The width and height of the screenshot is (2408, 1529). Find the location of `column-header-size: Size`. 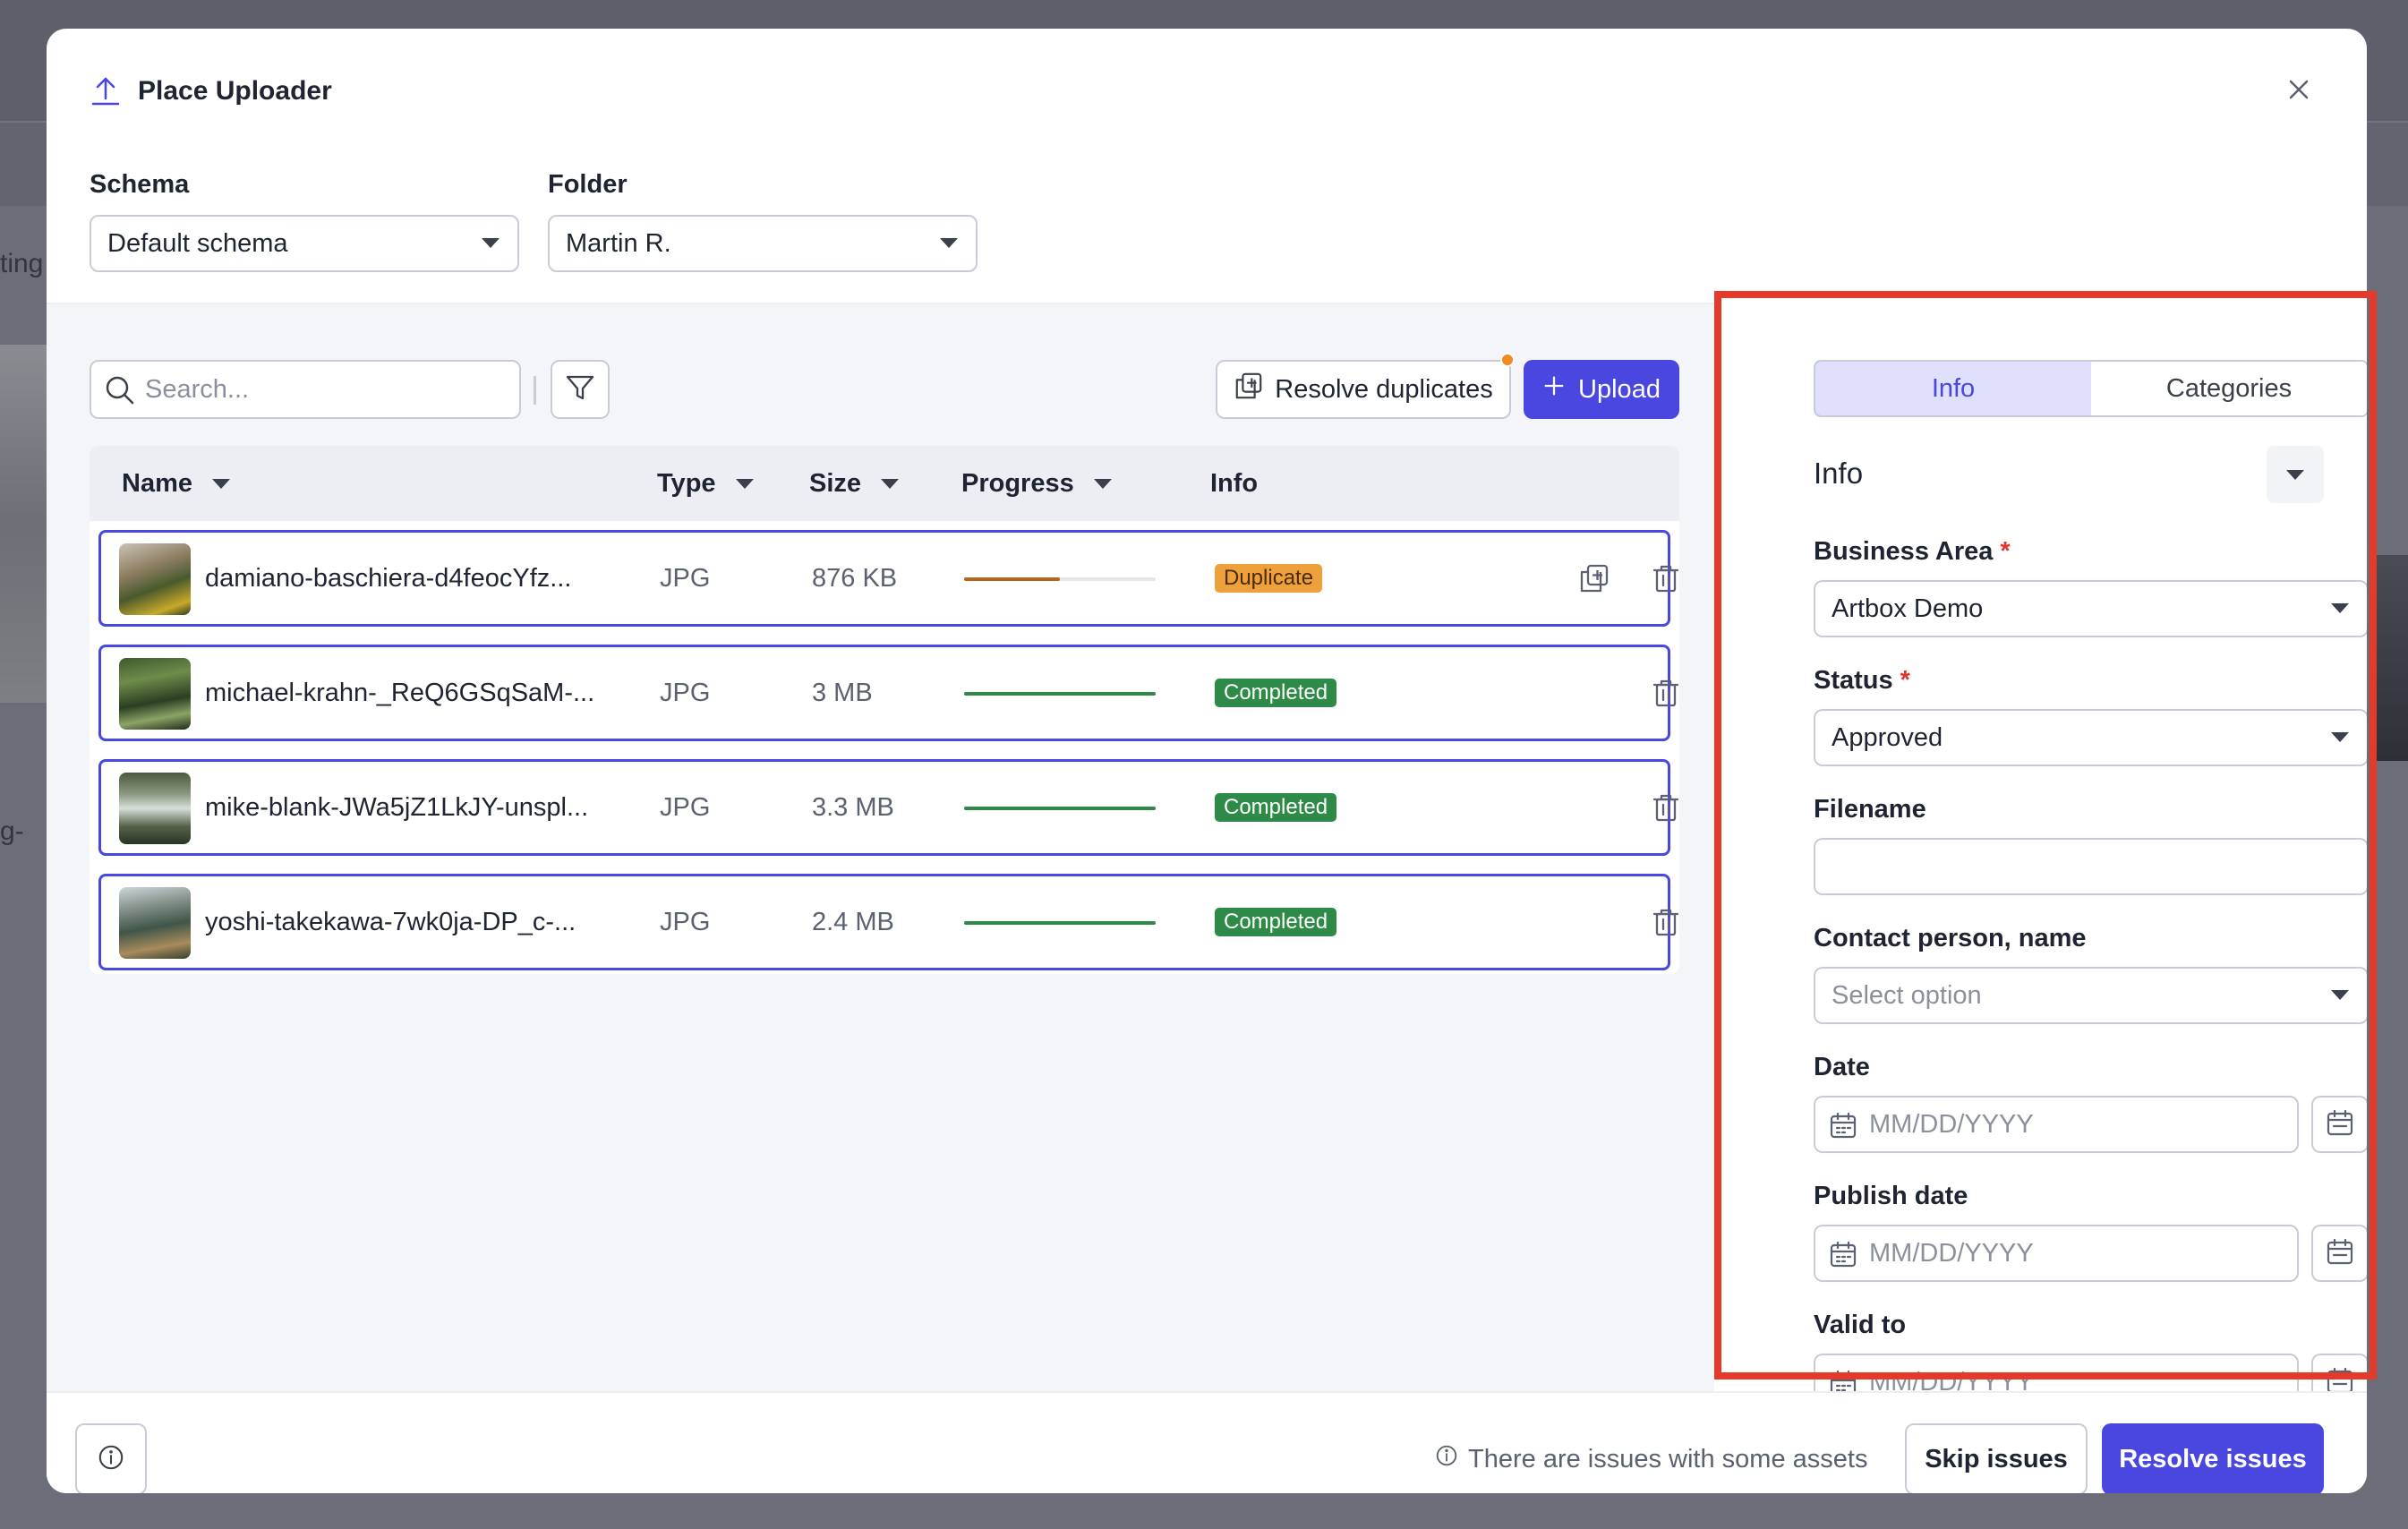

column-header-size: Size is located at coordinates (854, 484).